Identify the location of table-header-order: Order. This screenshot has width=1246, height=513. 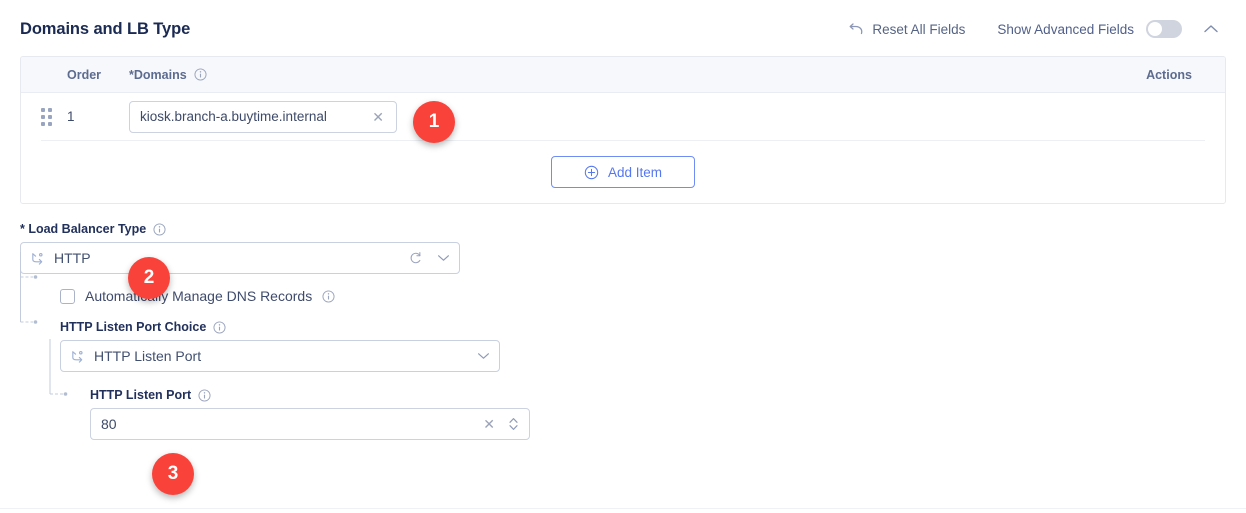
(84, 74).